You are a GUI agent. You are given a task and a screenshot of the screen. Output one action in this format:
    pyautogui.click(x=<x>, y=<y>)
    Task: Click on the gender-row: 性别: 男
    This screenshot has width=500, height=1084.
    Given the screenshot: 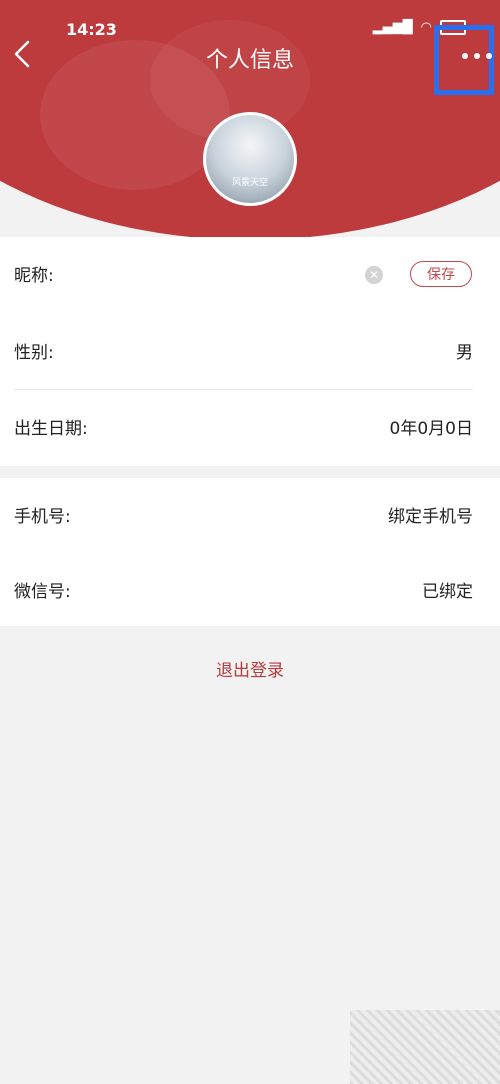 What is the action you would take?
    pyautogui.click(x=250, y=352)
    